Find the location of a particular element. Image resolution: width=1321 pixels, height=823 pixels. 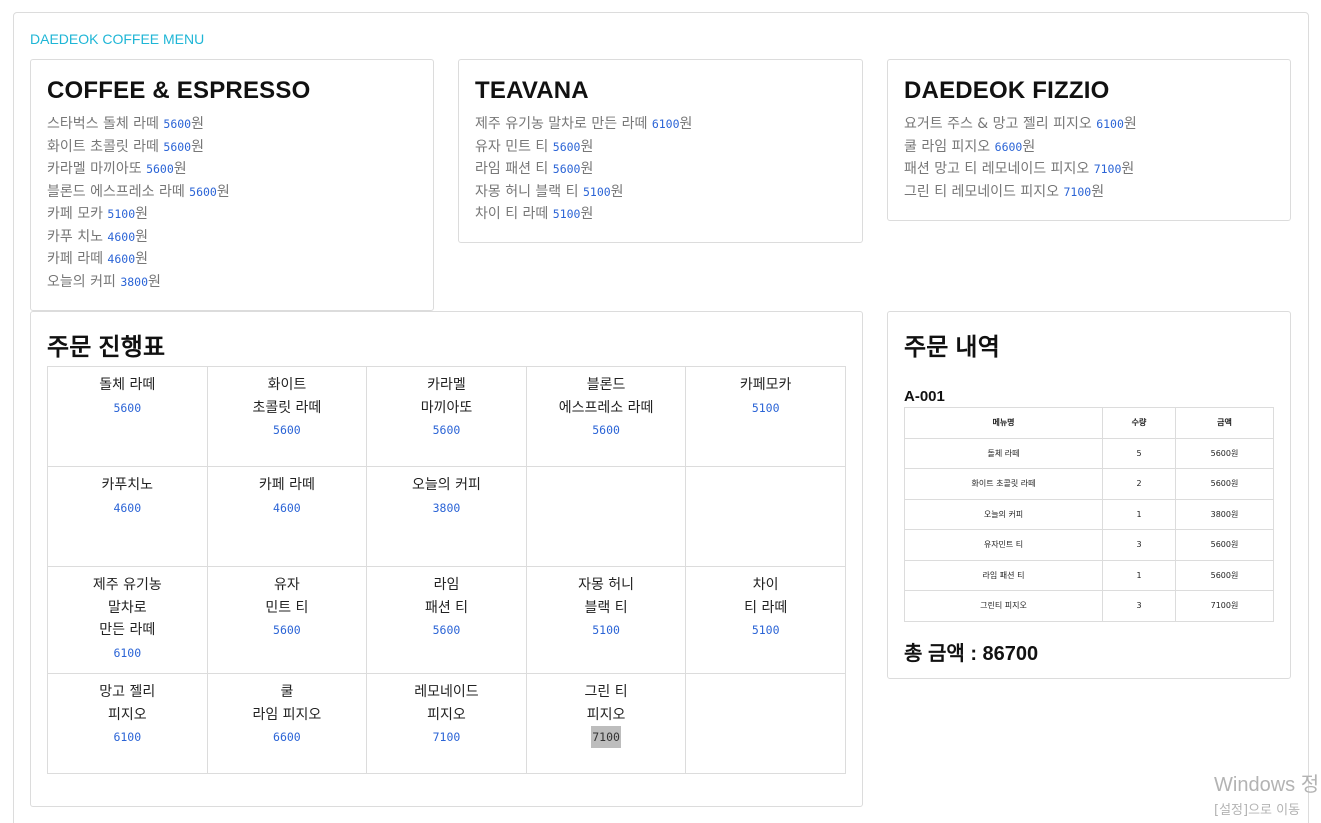

progress-cell-price-wrap: 5100 is located at coordinates (765, 408).